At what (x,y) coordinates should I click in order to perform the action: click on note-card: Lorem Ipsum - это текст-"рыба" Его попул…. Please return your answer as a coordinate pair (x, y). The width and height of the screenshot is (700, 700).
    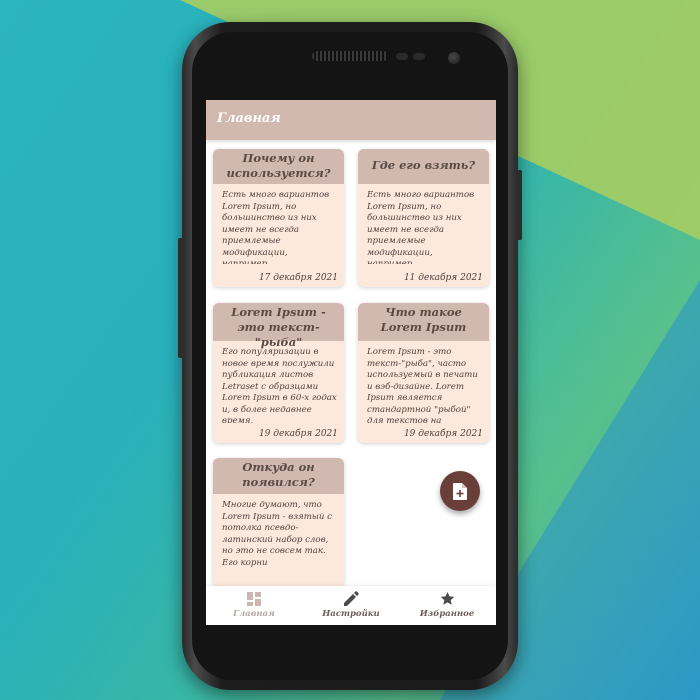
    Looking at the image, I should click on (278, 373).